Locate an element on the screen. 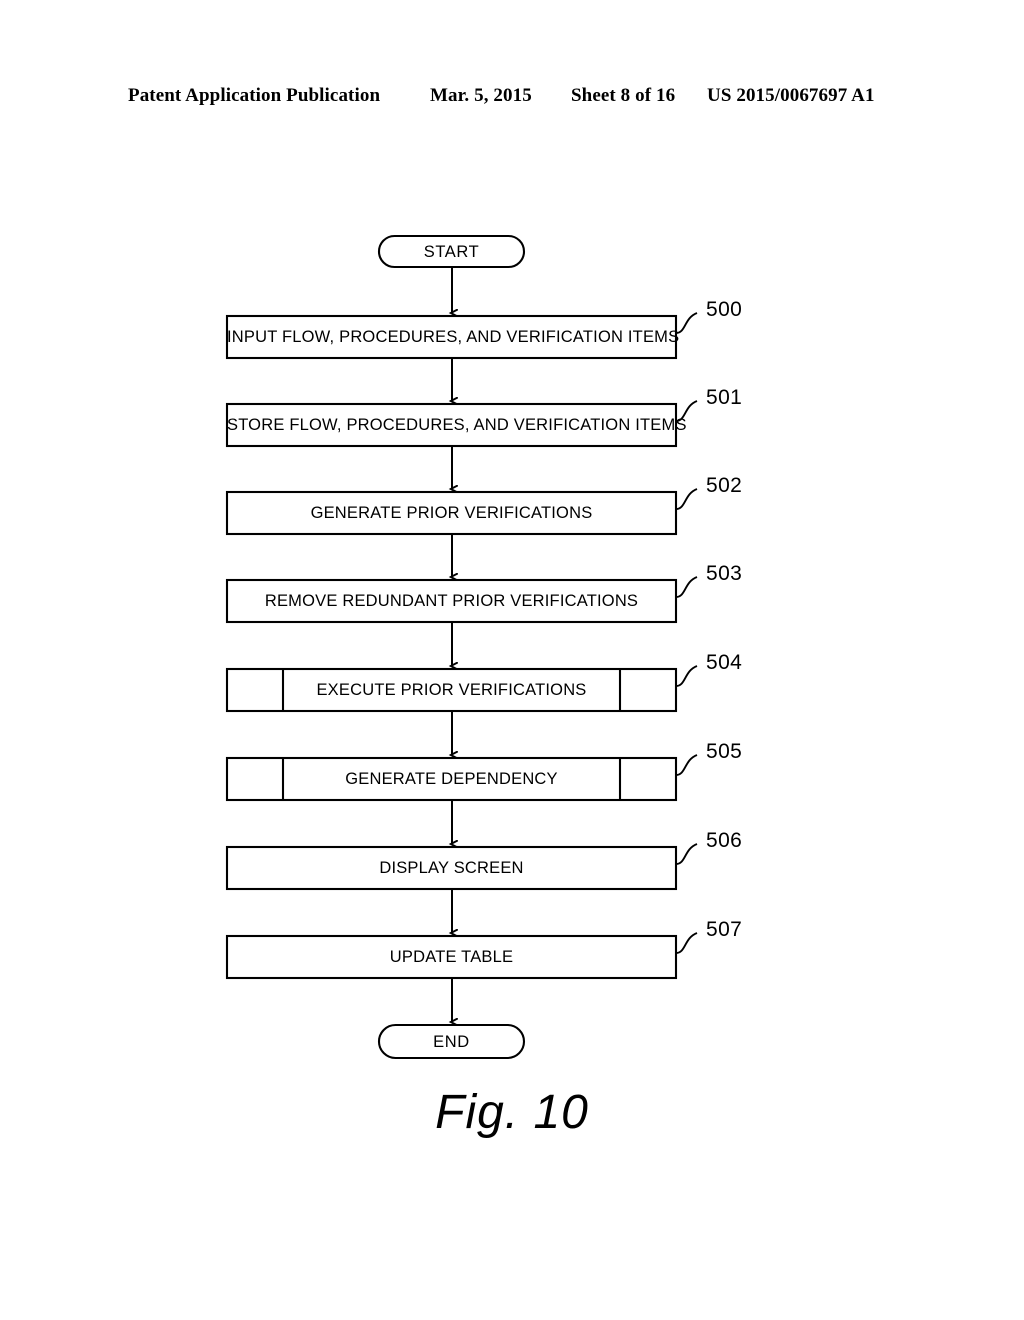 Image resolution: width=1024 pixels, height=1320 pixels. step-label-505: GENERATE DEPENDENCY is located at coordinates (451, 779).